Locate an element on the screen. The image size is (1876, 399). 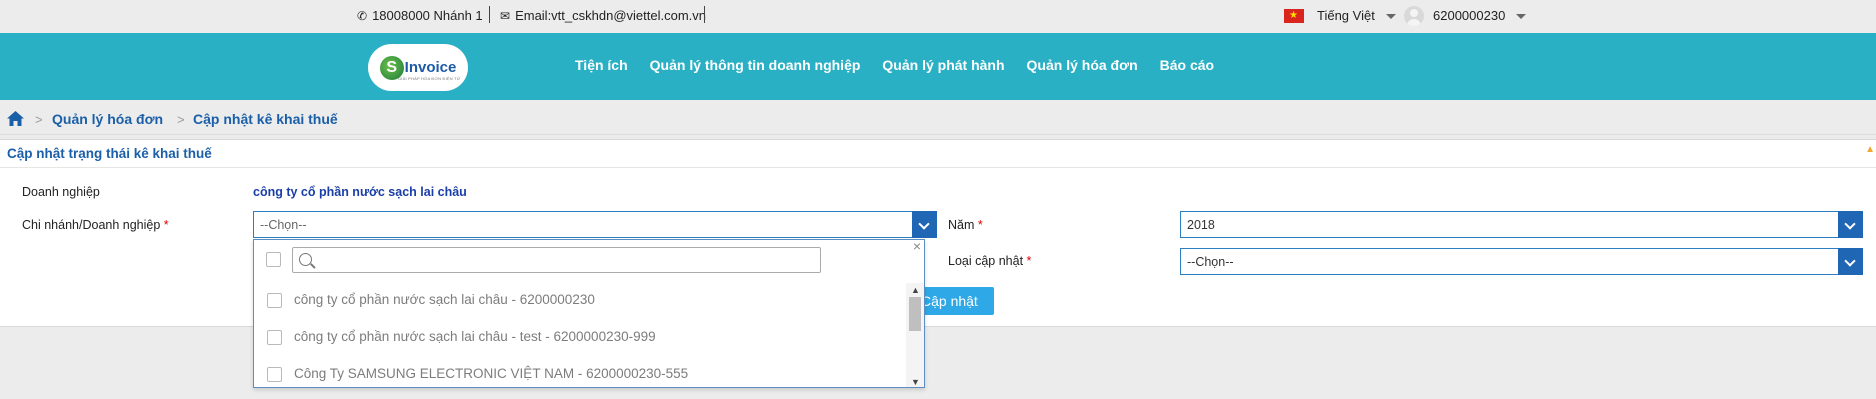
home-icon is located at coordinates (15, 118).